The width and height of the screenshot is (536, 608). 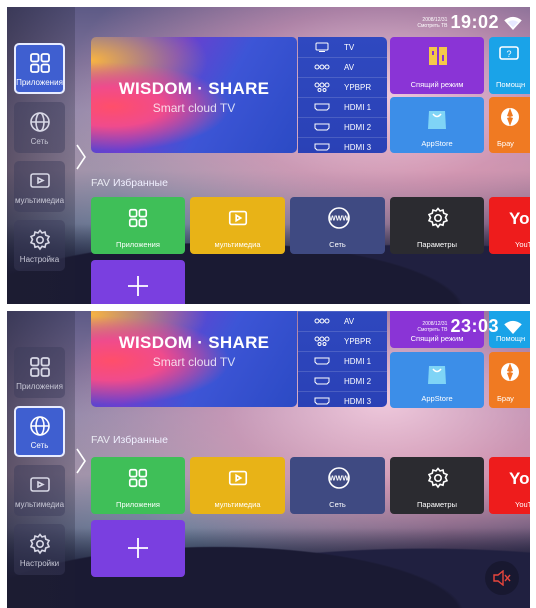 I want to click on sidebar-item-label: мультимедиа, so click(x=39, y=504).